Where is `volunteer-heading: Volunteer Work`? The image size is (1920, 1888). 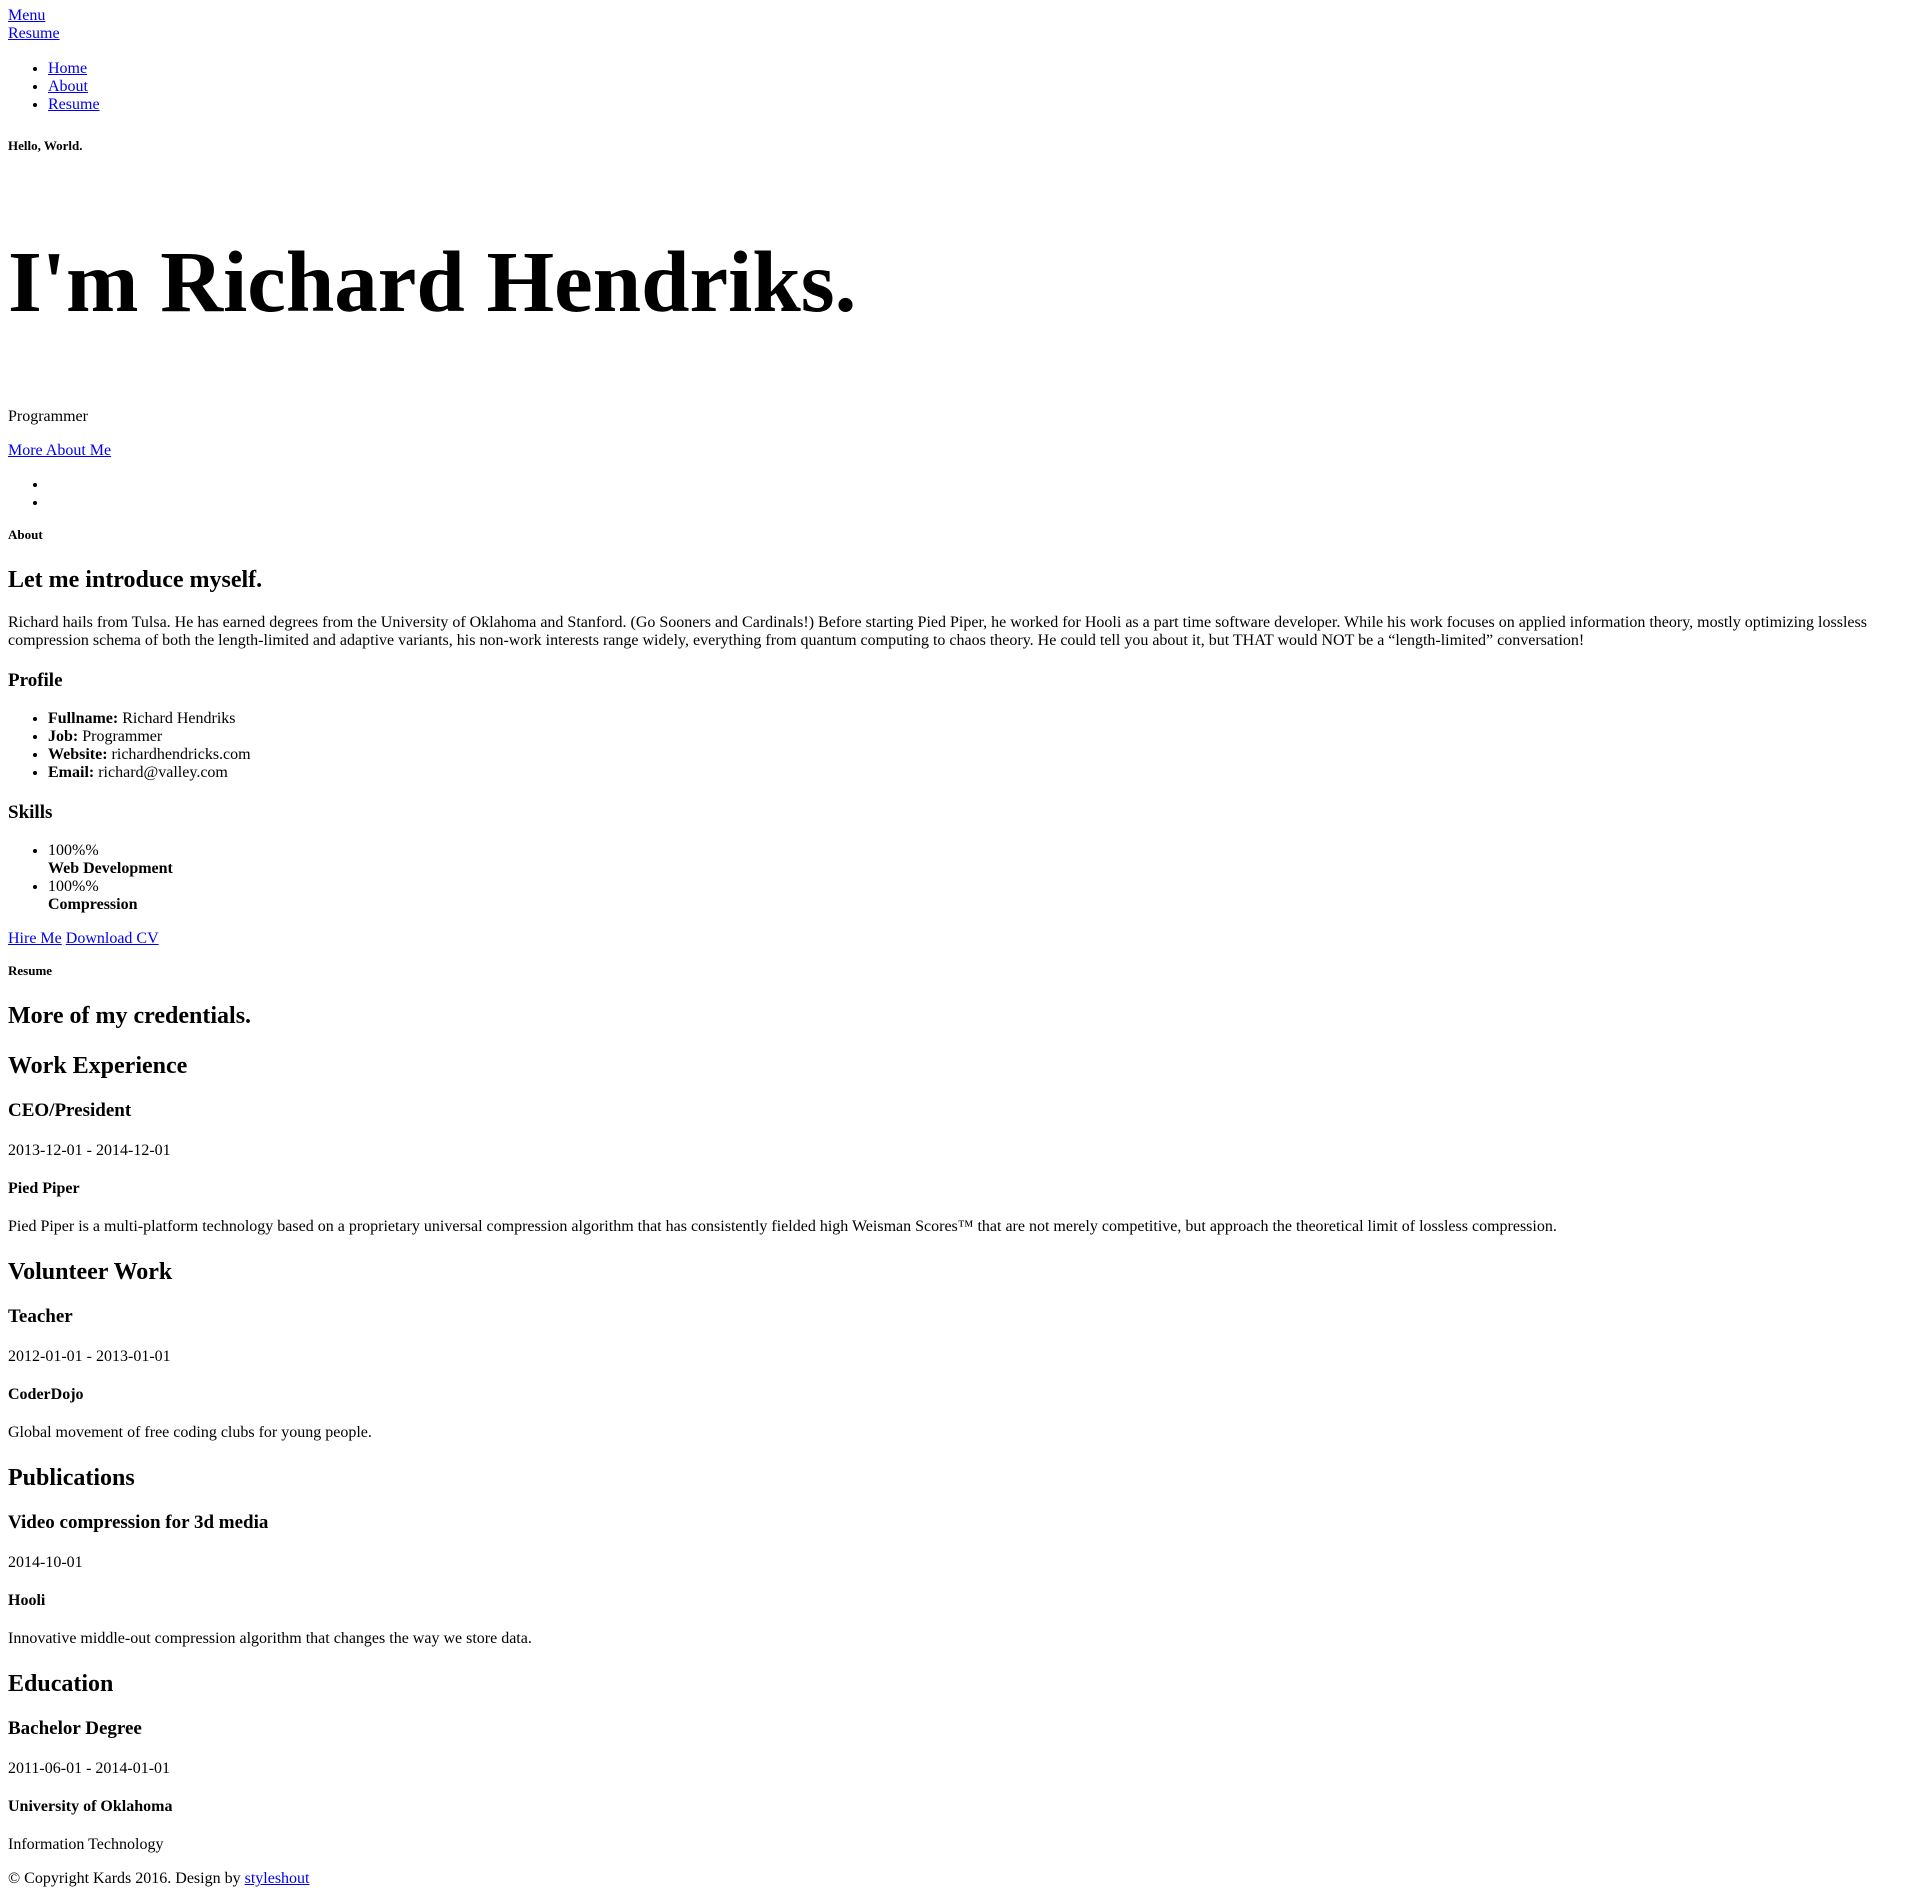
volunteer-heading: Volunteer Work is located at coordinates (90, 1272).